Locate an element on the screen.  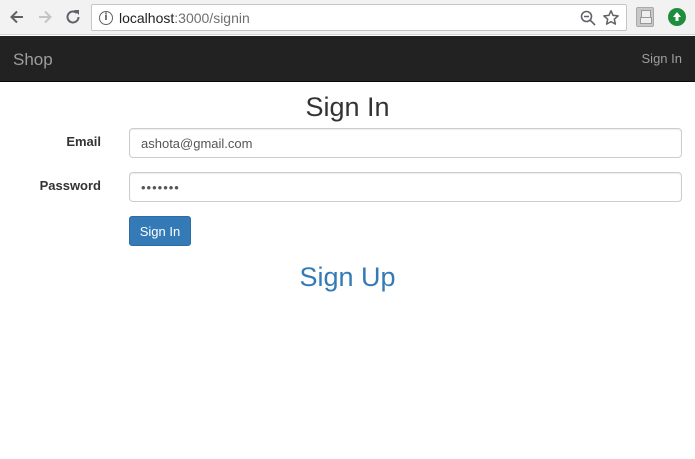
password-label: Password is located at coordinates (70, 185).